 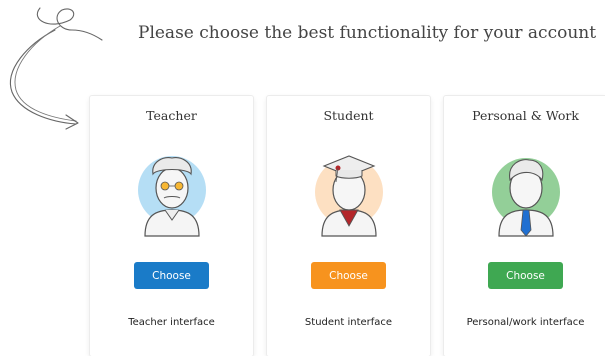 What do you see at coordinates (172, 196) in the screenshot?
I see `teacher-avatar-icon` at bounding box center [172, 196].